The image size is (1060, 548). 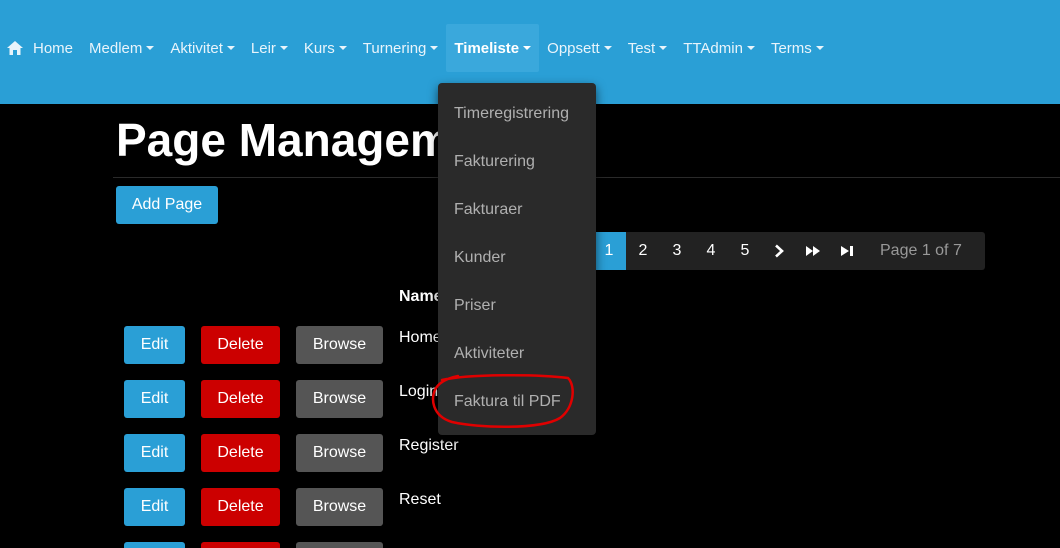 I want to click on nav-item-terms: Terms, so click(x=797, y=48).